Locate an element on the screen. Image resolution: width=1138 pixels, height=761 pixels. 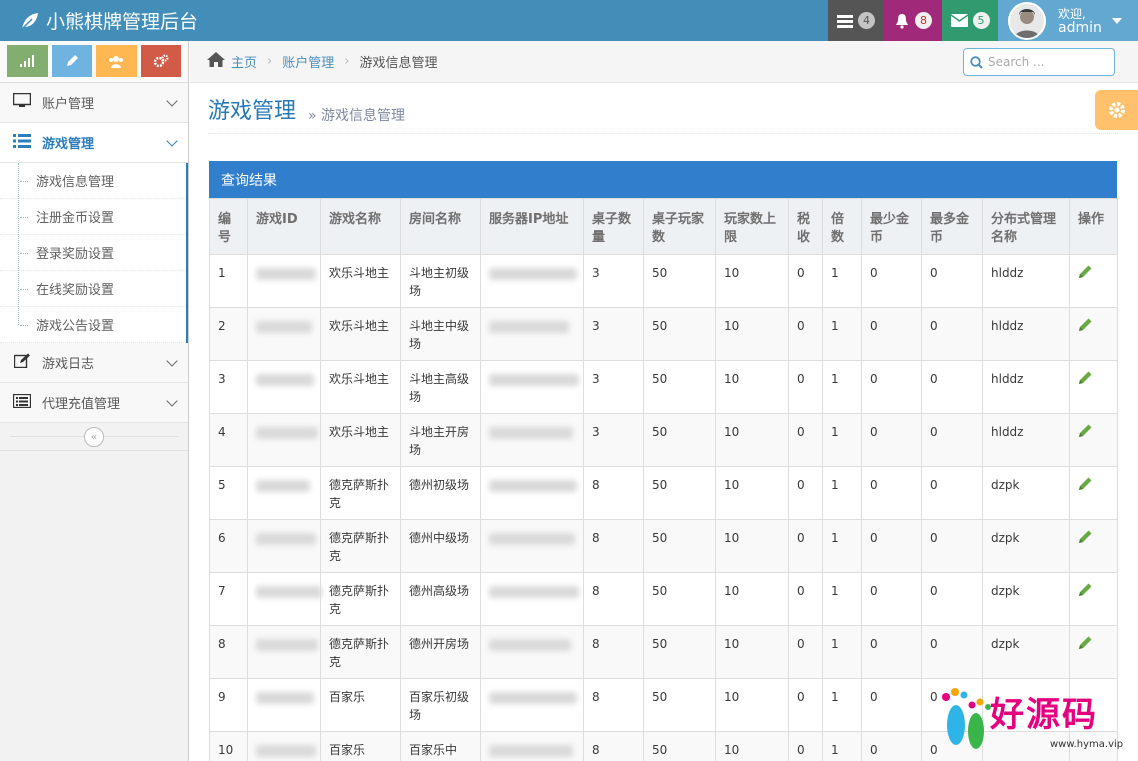
notifications-button: 8 is located at coordinates (913, 20).